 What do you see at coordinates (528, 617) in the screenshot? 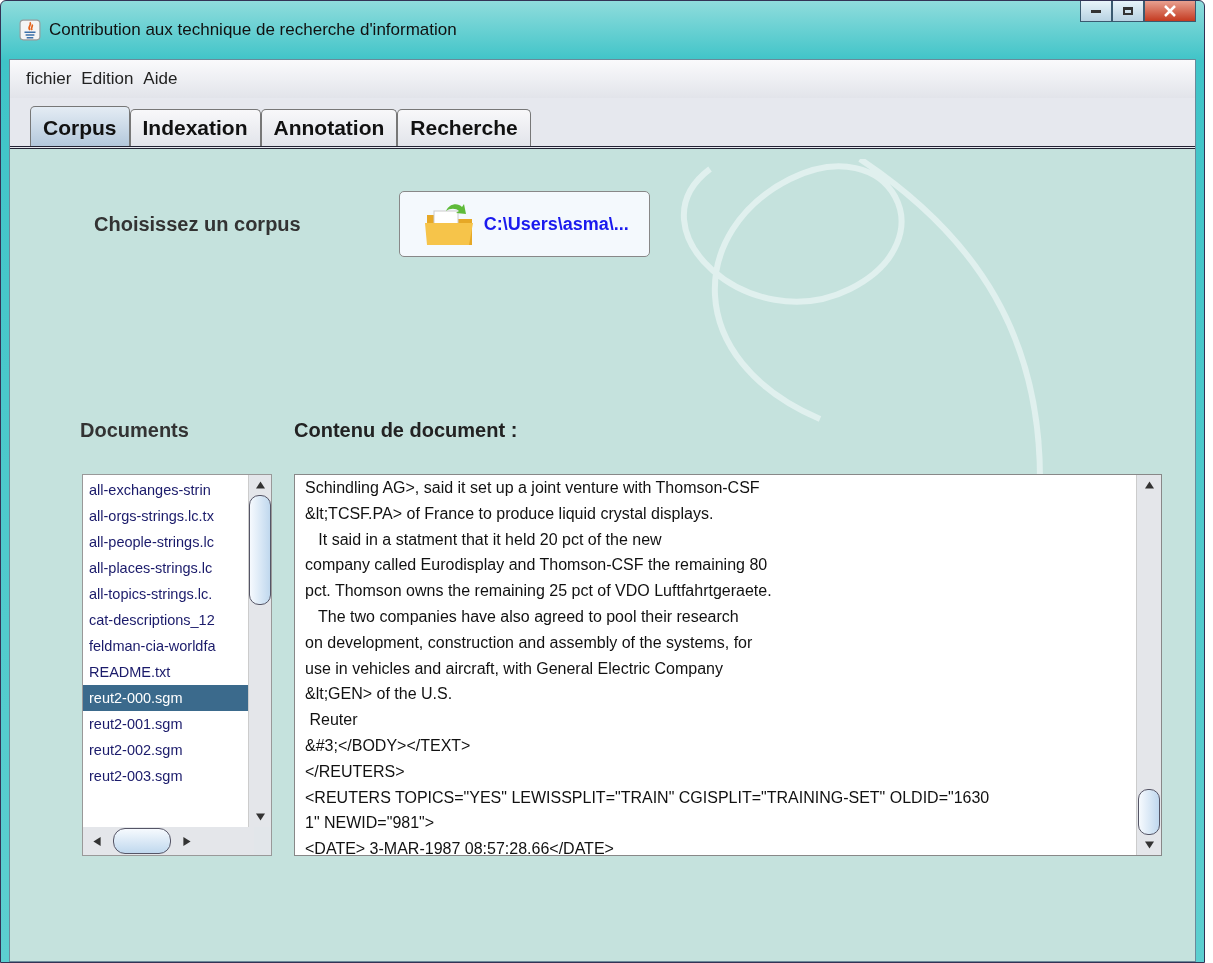
I see `text-line: The two companies have also agreed to pool their research` at bounding box center [528, 617].